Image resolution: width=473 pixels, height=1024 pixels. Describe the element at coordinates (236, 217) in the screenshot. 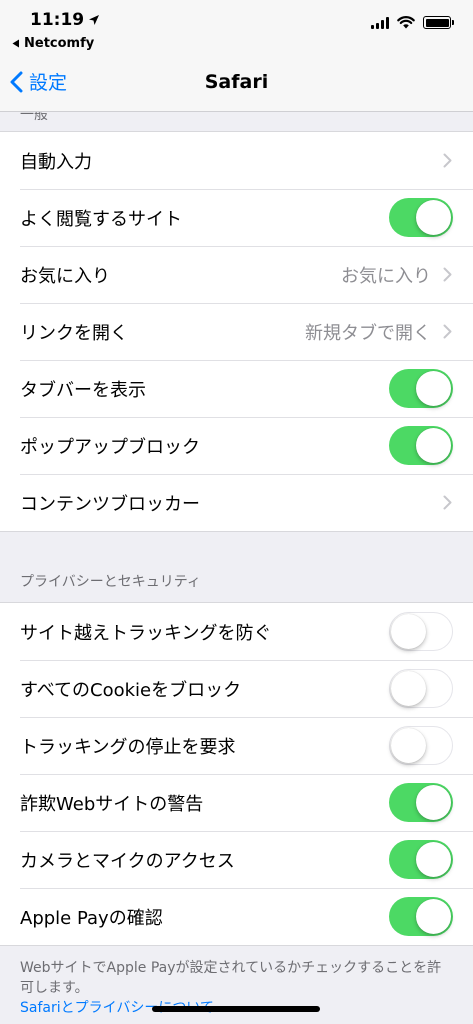

I see `frequently-visited-row: よく閲覧するサイト` at that location.